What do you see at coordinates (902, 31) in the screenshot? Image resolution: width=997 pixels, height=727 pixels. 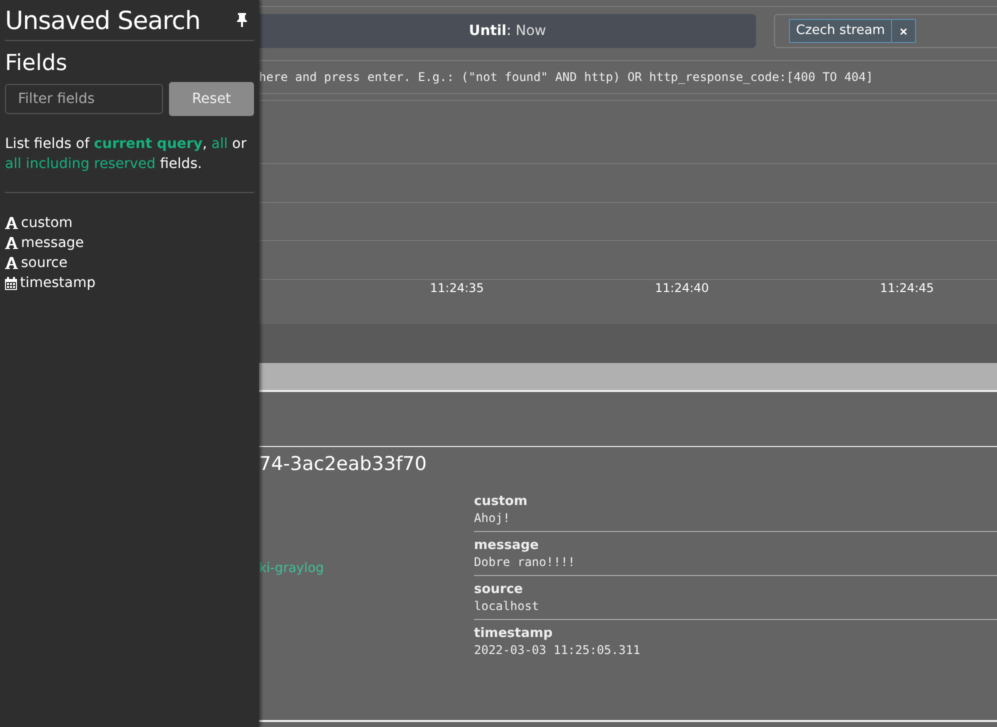 I see `remove-button: ×` at bounding box center [902, 31].